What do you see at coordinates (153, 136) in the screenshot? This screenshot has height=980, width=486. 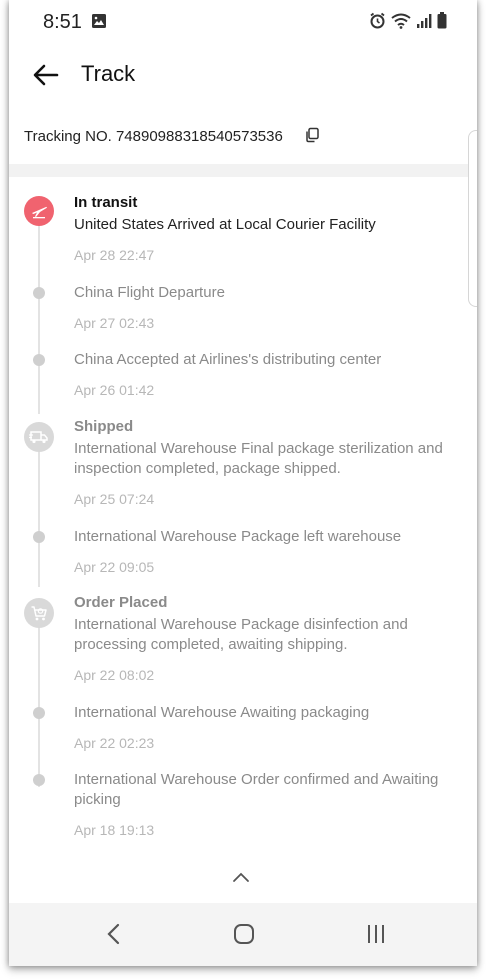 I see `tracking-number: Tracking NO. 74890988318540573536` at bounding box center [153, 136].